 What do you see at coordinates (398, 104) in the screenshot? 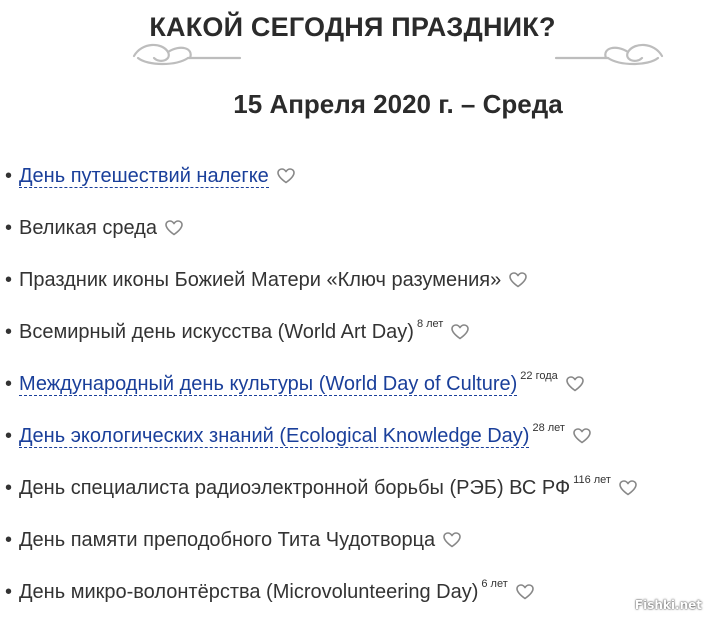
I see `date-heading: 15 Апреля 2020 г. – Среда` at bounding box center [398, 104].